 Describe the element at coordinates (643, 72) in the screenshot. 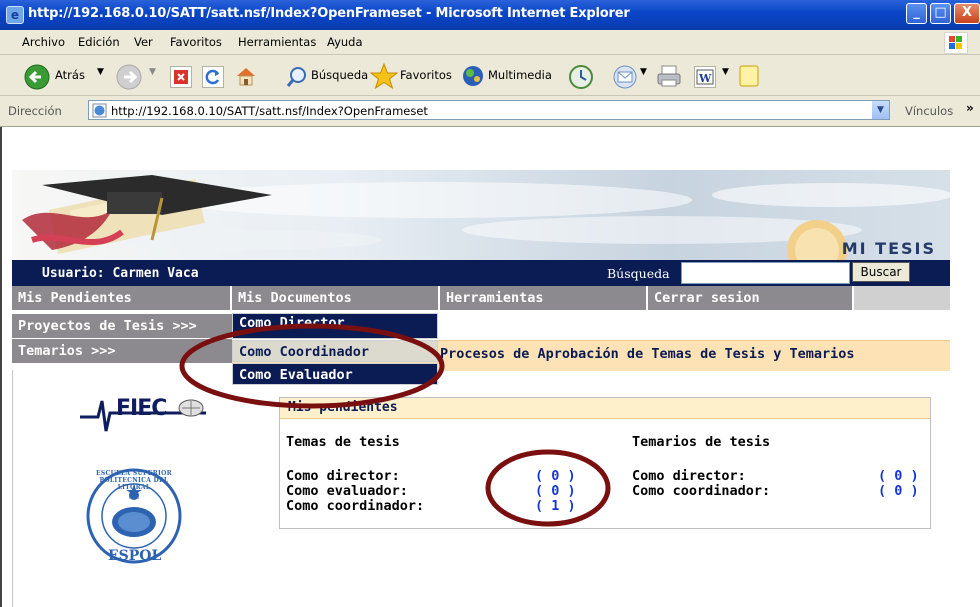

I see `mail-dropdown-icon: ▼` at that location.